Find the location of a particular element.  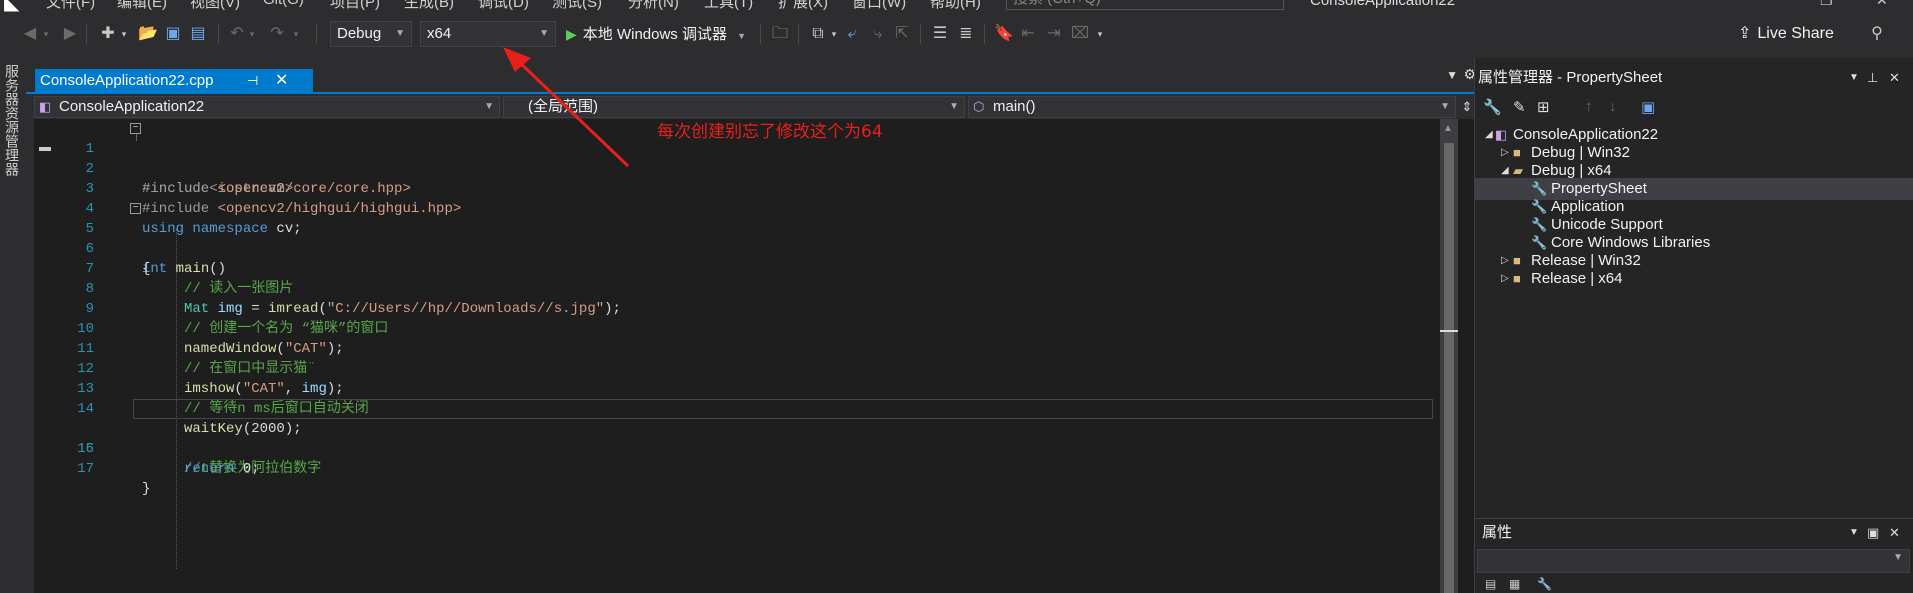

add-new-property-sheet-icon: ✎ is located at coordinates (1519, 107).